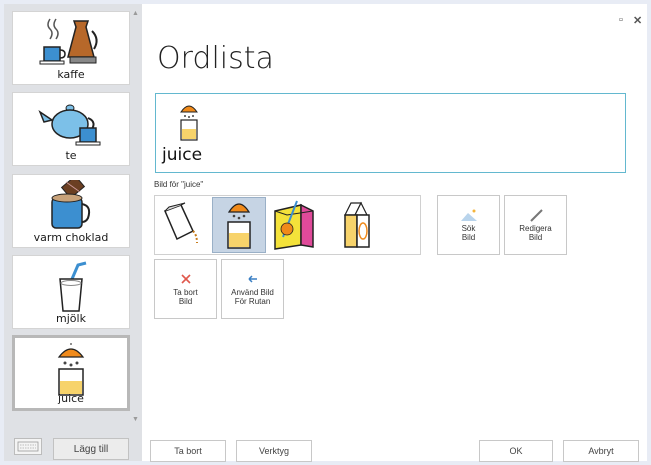 This screenshot has height=465, width=651. What do you see at coordinates (468, 215) in the screenshot?
I see `landscape-icon` at bounding box center [468, 215].